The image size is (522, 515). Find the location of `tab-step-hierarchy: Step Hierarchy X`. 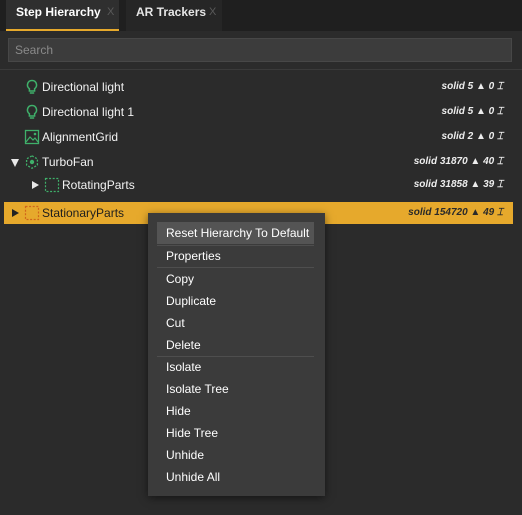

tab-step-hierarchy: Step Hierarchy X is located at coordinates (62, 15).